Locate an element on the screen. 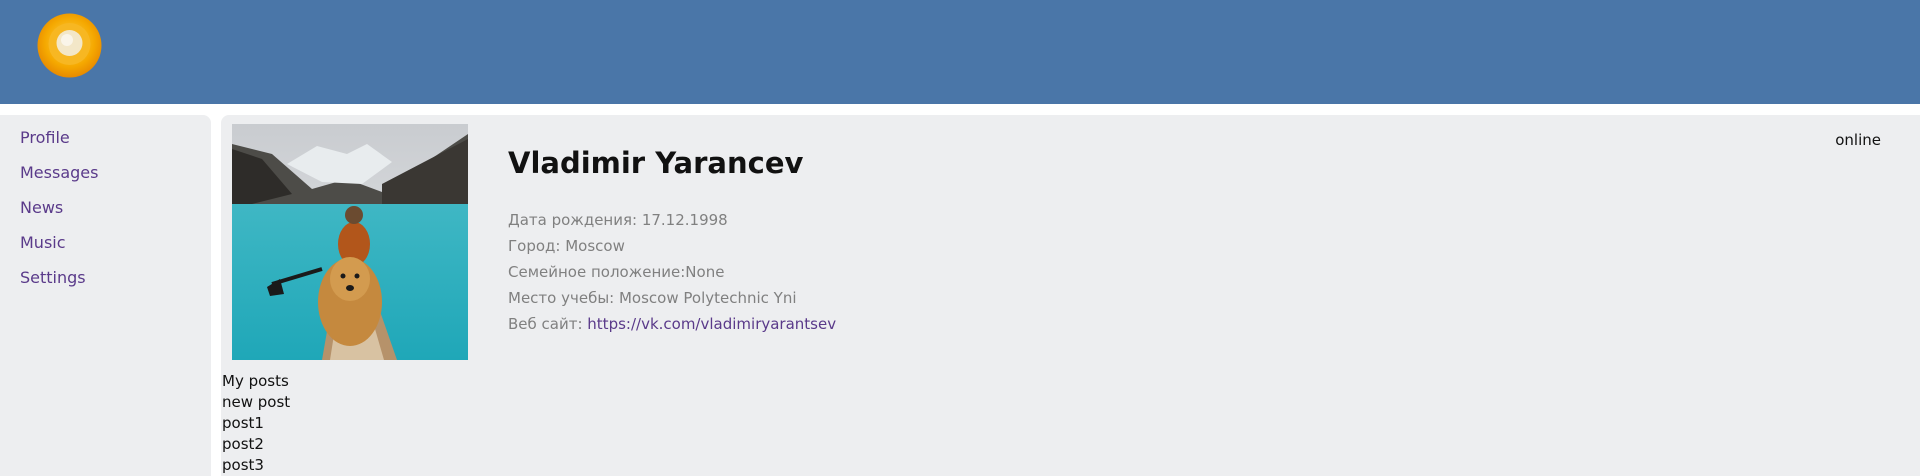 This screenshot has width=1920, height=476. education-text: Место учебы: Moscow Polytechnic Yni is located at coordinates (652, 298).